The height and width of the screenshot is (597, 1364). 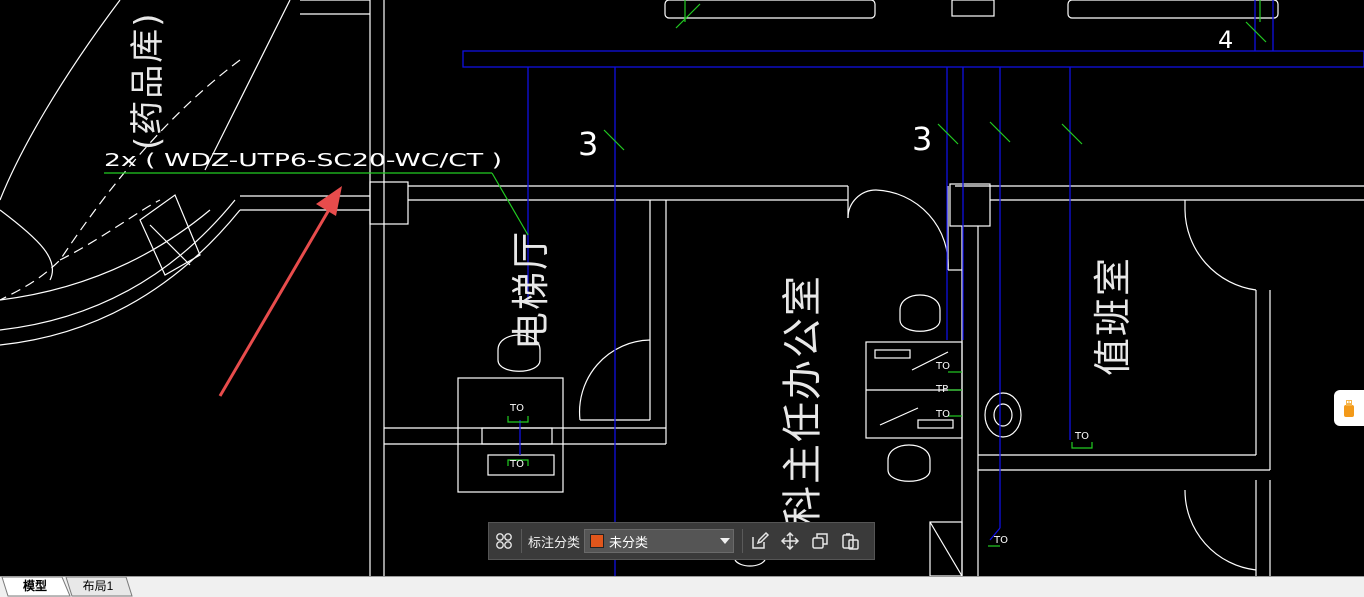 What do you see at coordinates (517, 464) in the screenshot?
I see `outlet-to-reception-lower: TO` at bounding box center [517, 464].